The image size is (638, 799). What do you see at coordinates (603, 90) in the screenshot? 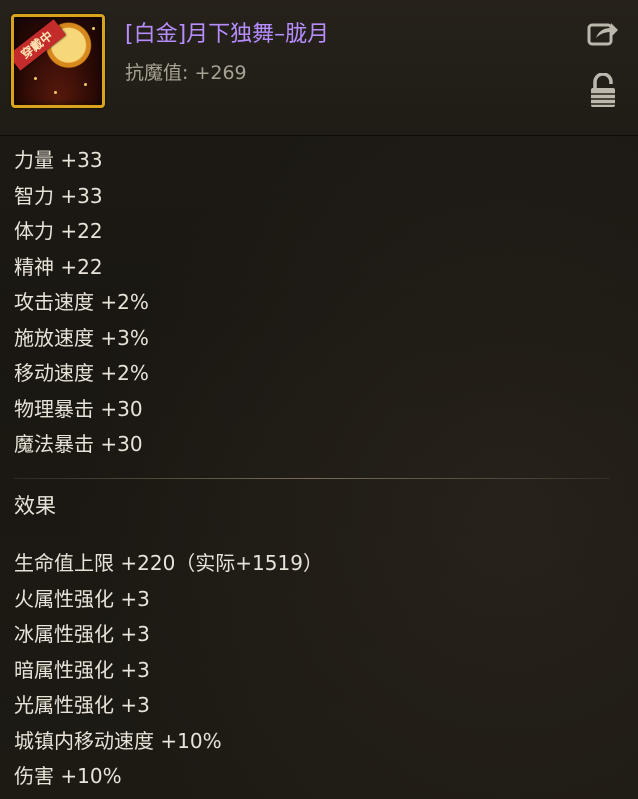
I see `unlock-padlock-icon` at bounding box center [603, 90].